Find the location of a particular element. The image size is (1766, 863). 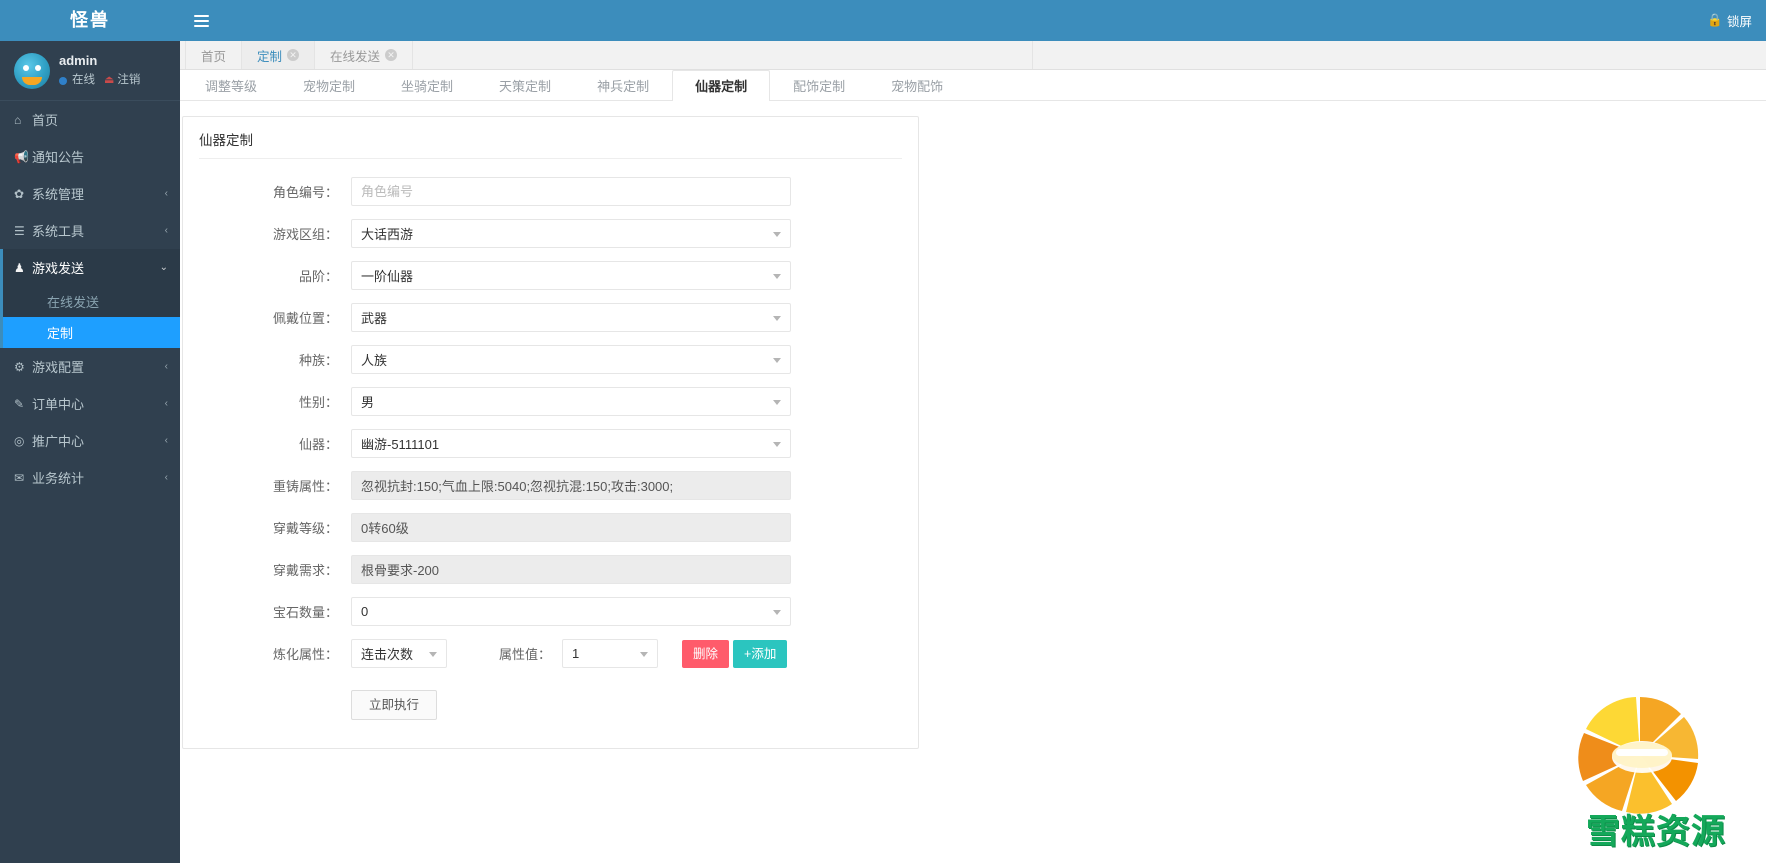

sidebar-item-label: 业务统计 is located at coordinates (58, 478).